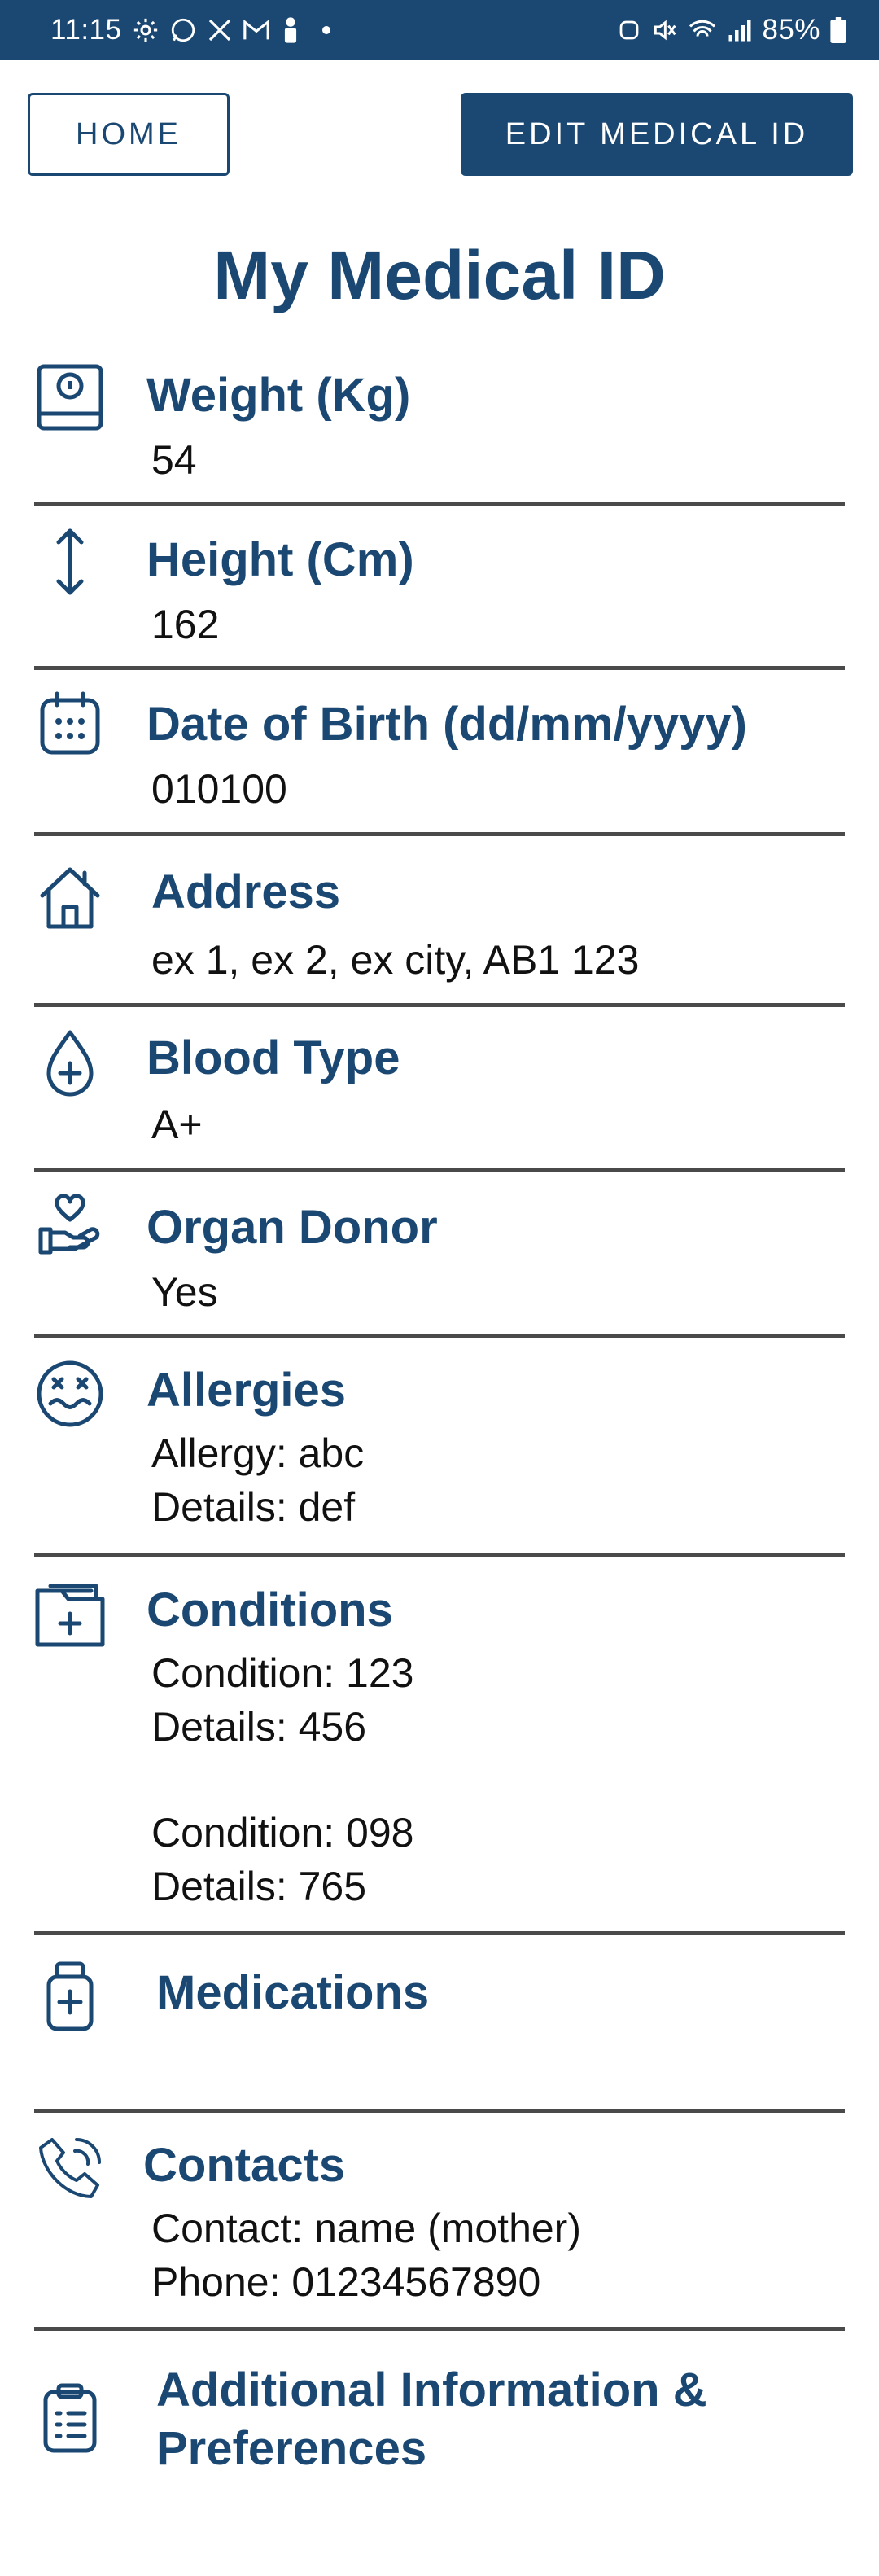 This screenshot has width=879, height=2576. I want to click on medical-folder-icon, so click(70, 1615).